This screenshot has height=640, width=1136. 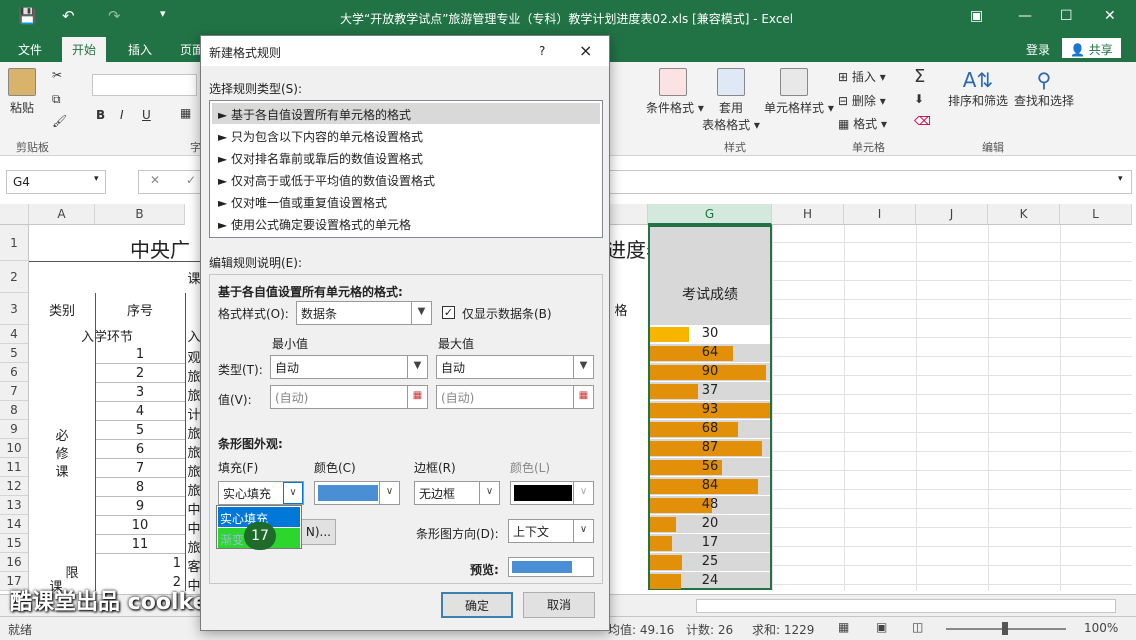 I want to click on score-cell: 17, so click(x=710, y=543).